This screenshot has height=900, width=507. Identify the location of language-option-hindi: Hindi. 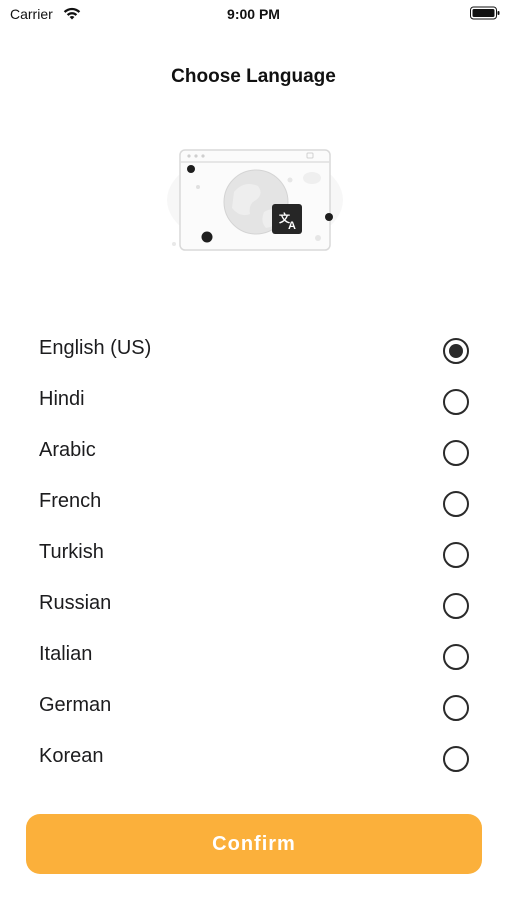
(253, 401).